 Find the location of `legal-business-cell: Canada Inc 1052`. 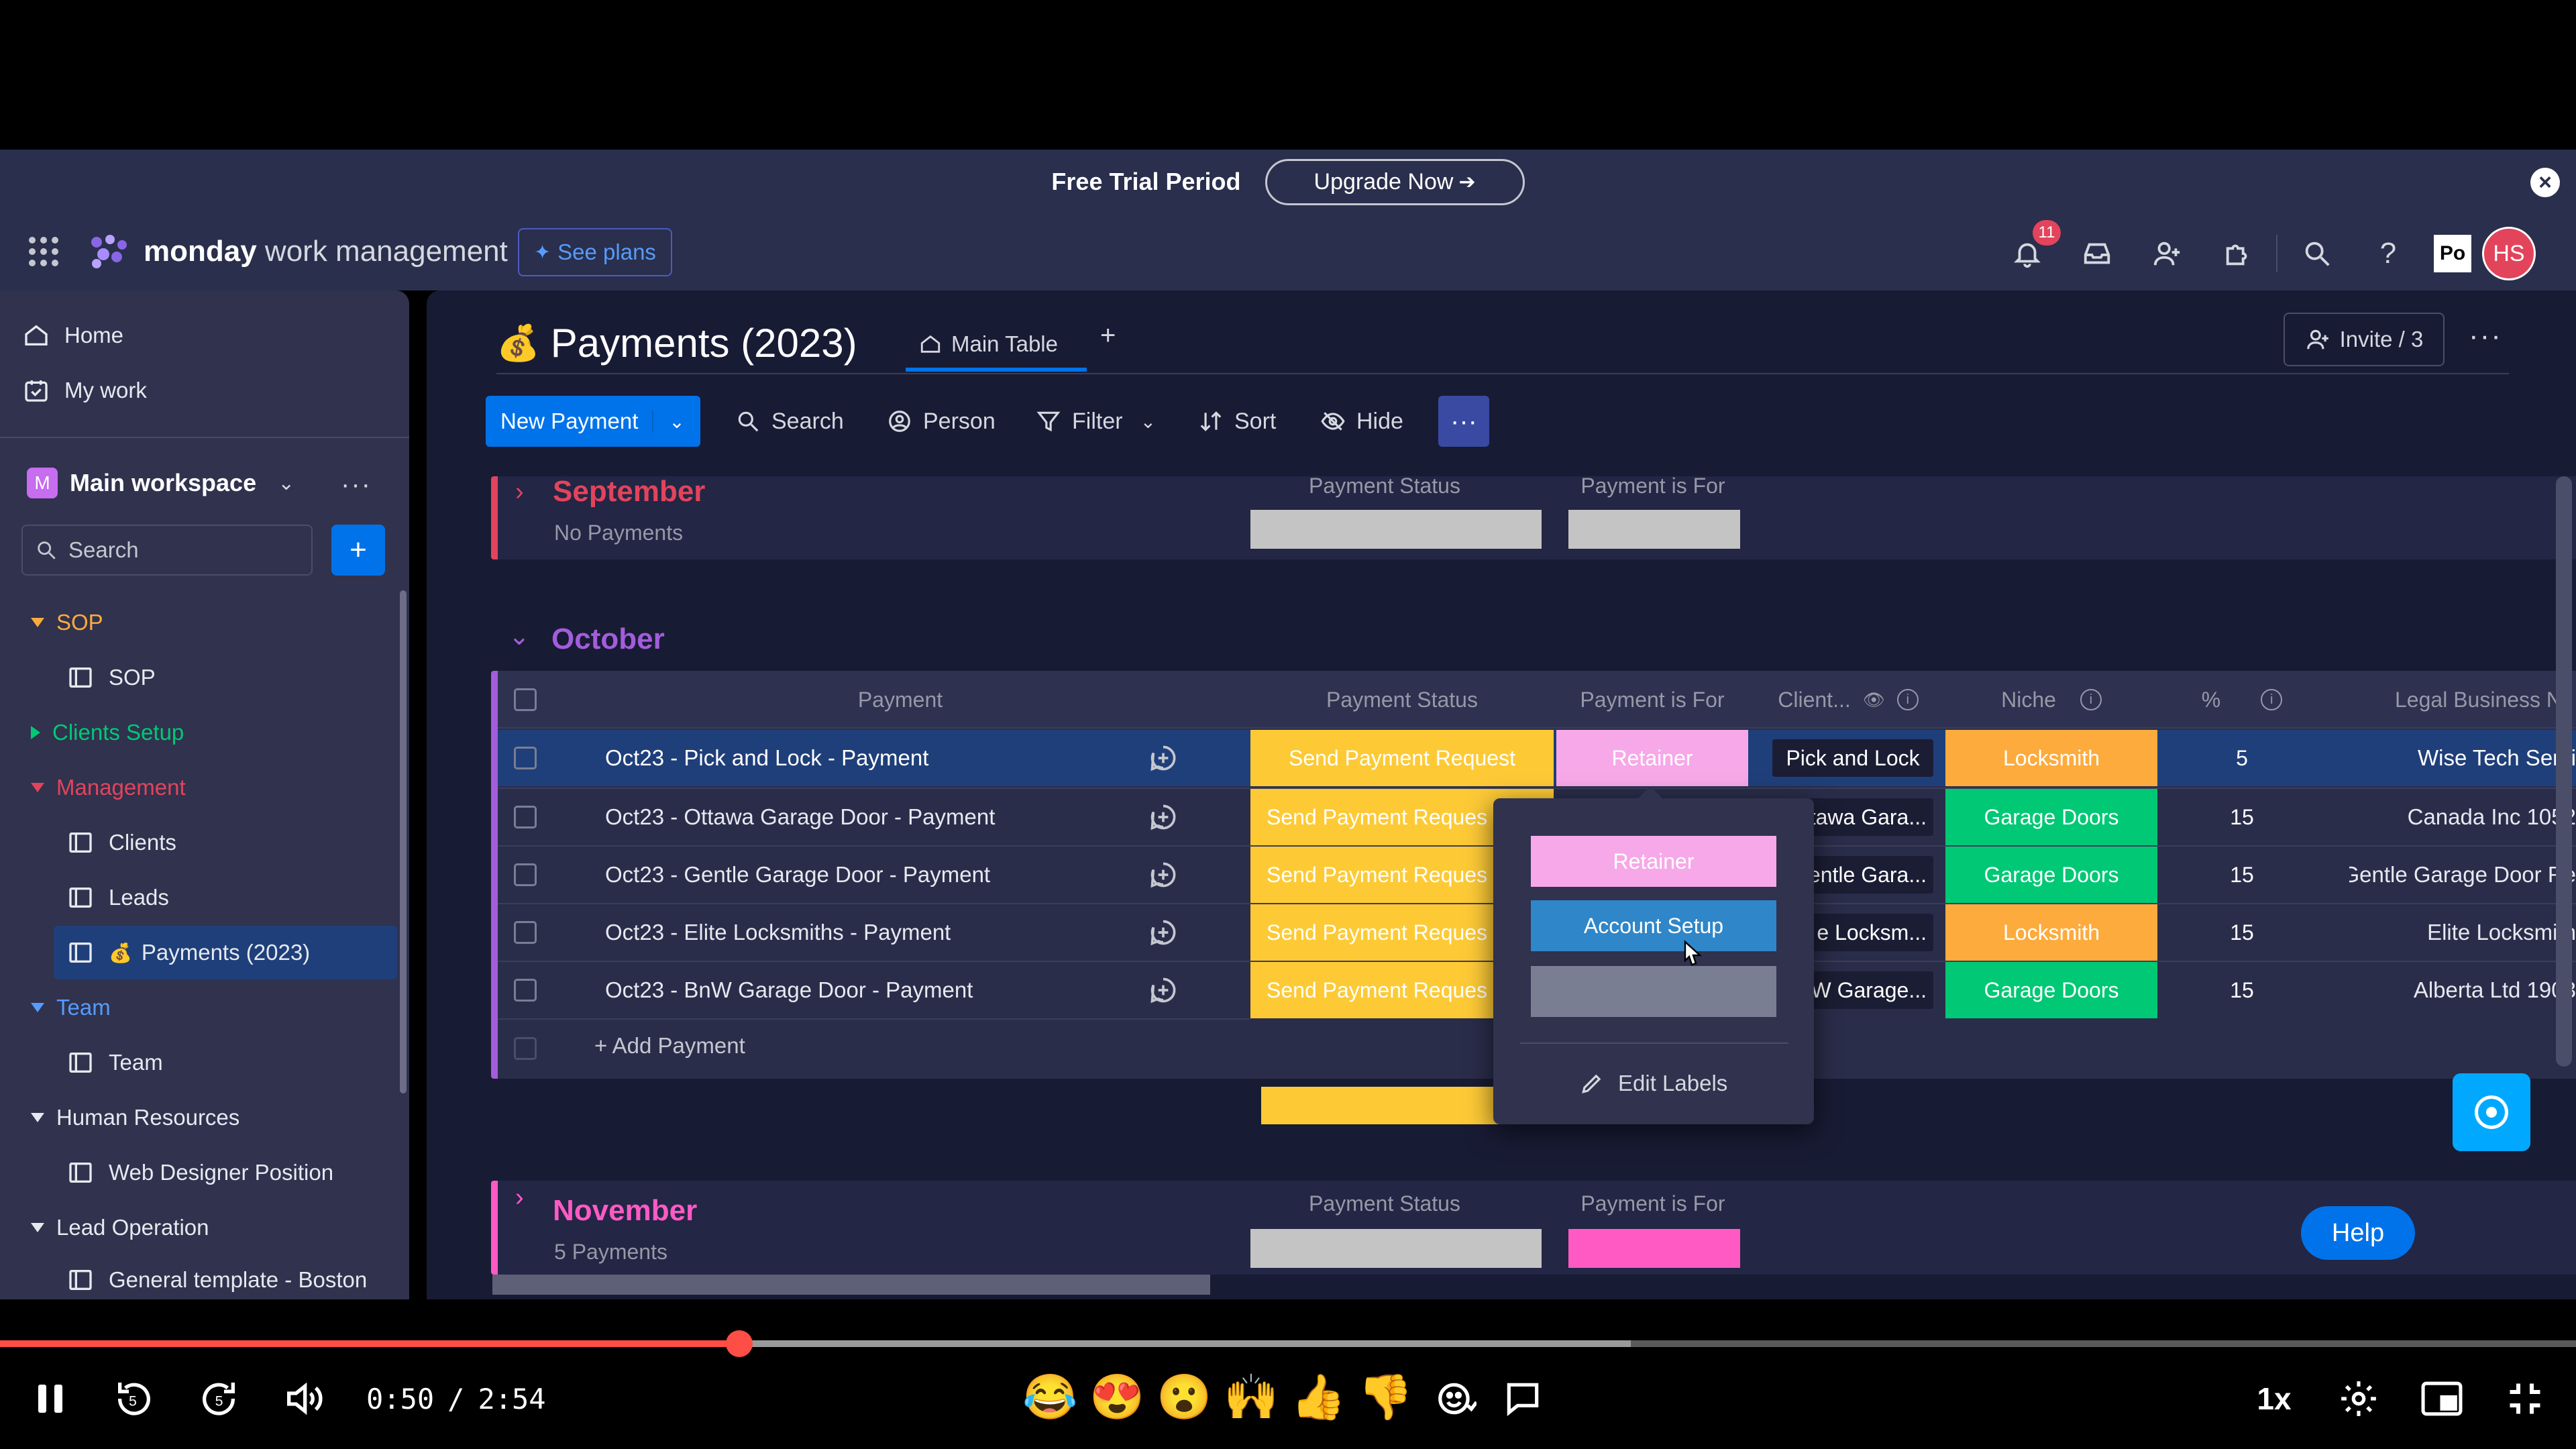

legal-business-cell: Canada Inc 1052 is located at coordinates (2462, 817).